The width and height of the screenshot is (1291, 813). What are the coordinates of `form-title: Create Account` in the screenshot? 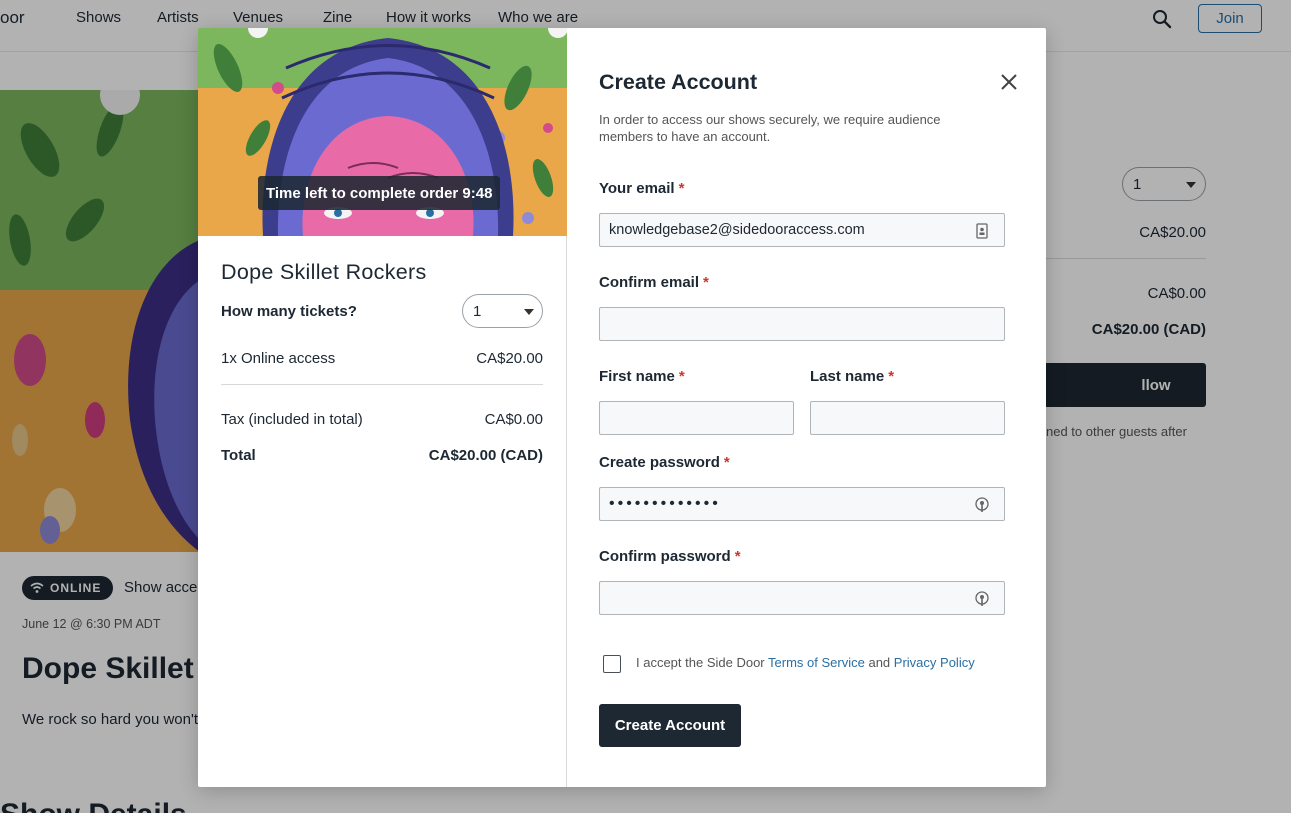 It's located at (678, 82).